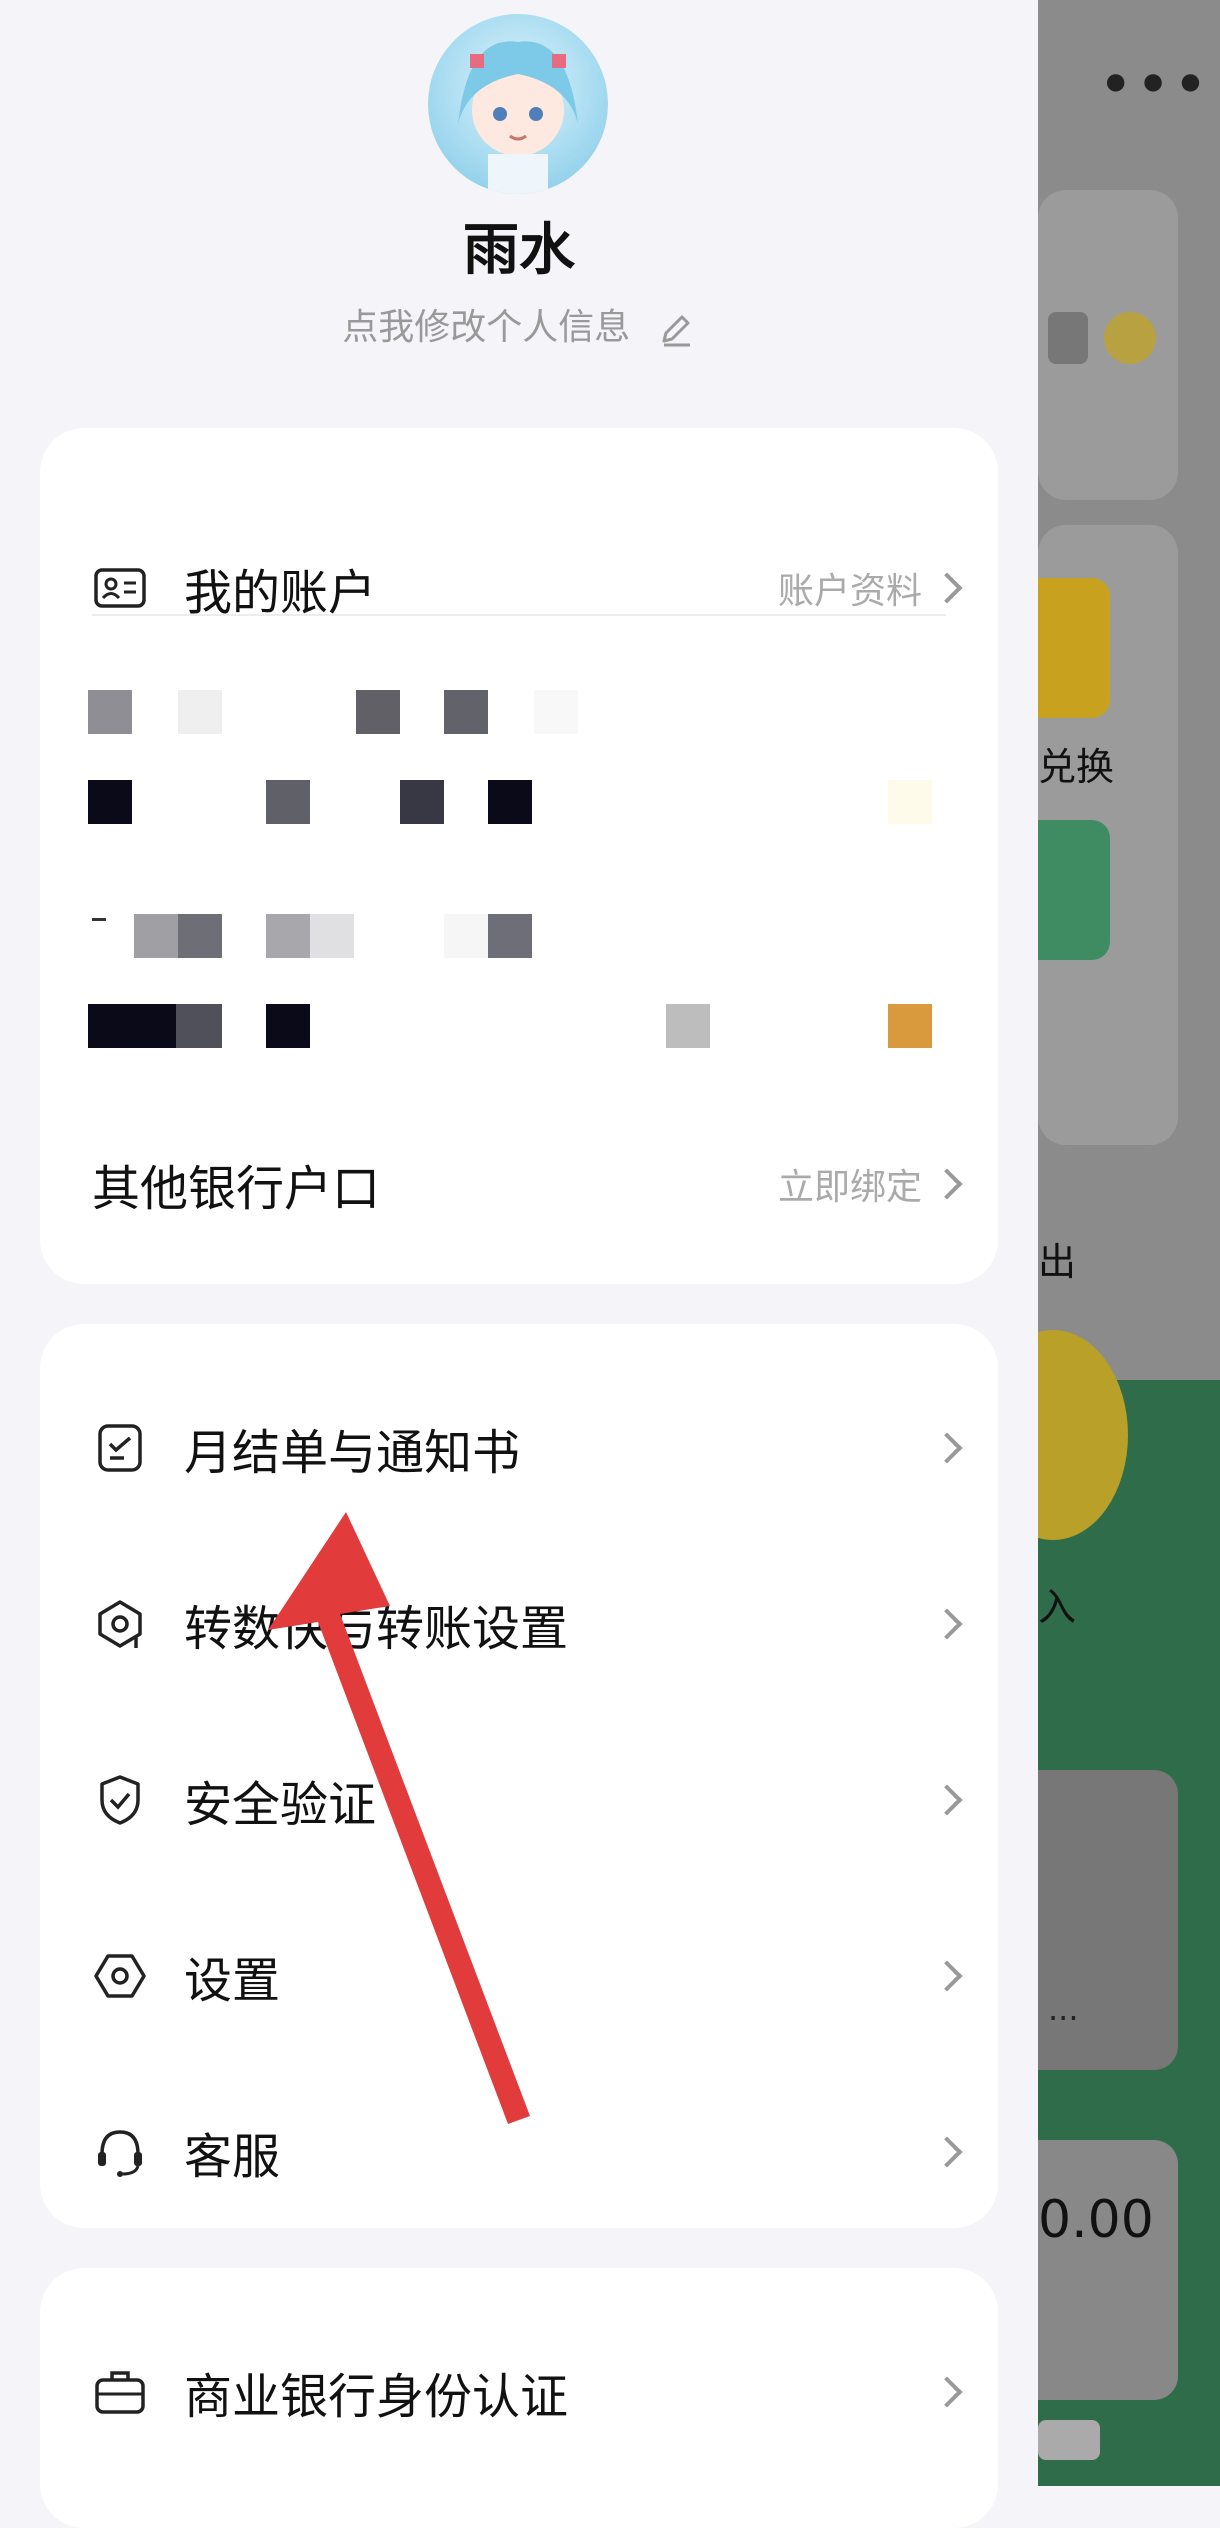  Describe the element at coordinates (519, 1184) in the screenshot. I see `other-bank-row: 其他银行户口 立即绑定` at that location.